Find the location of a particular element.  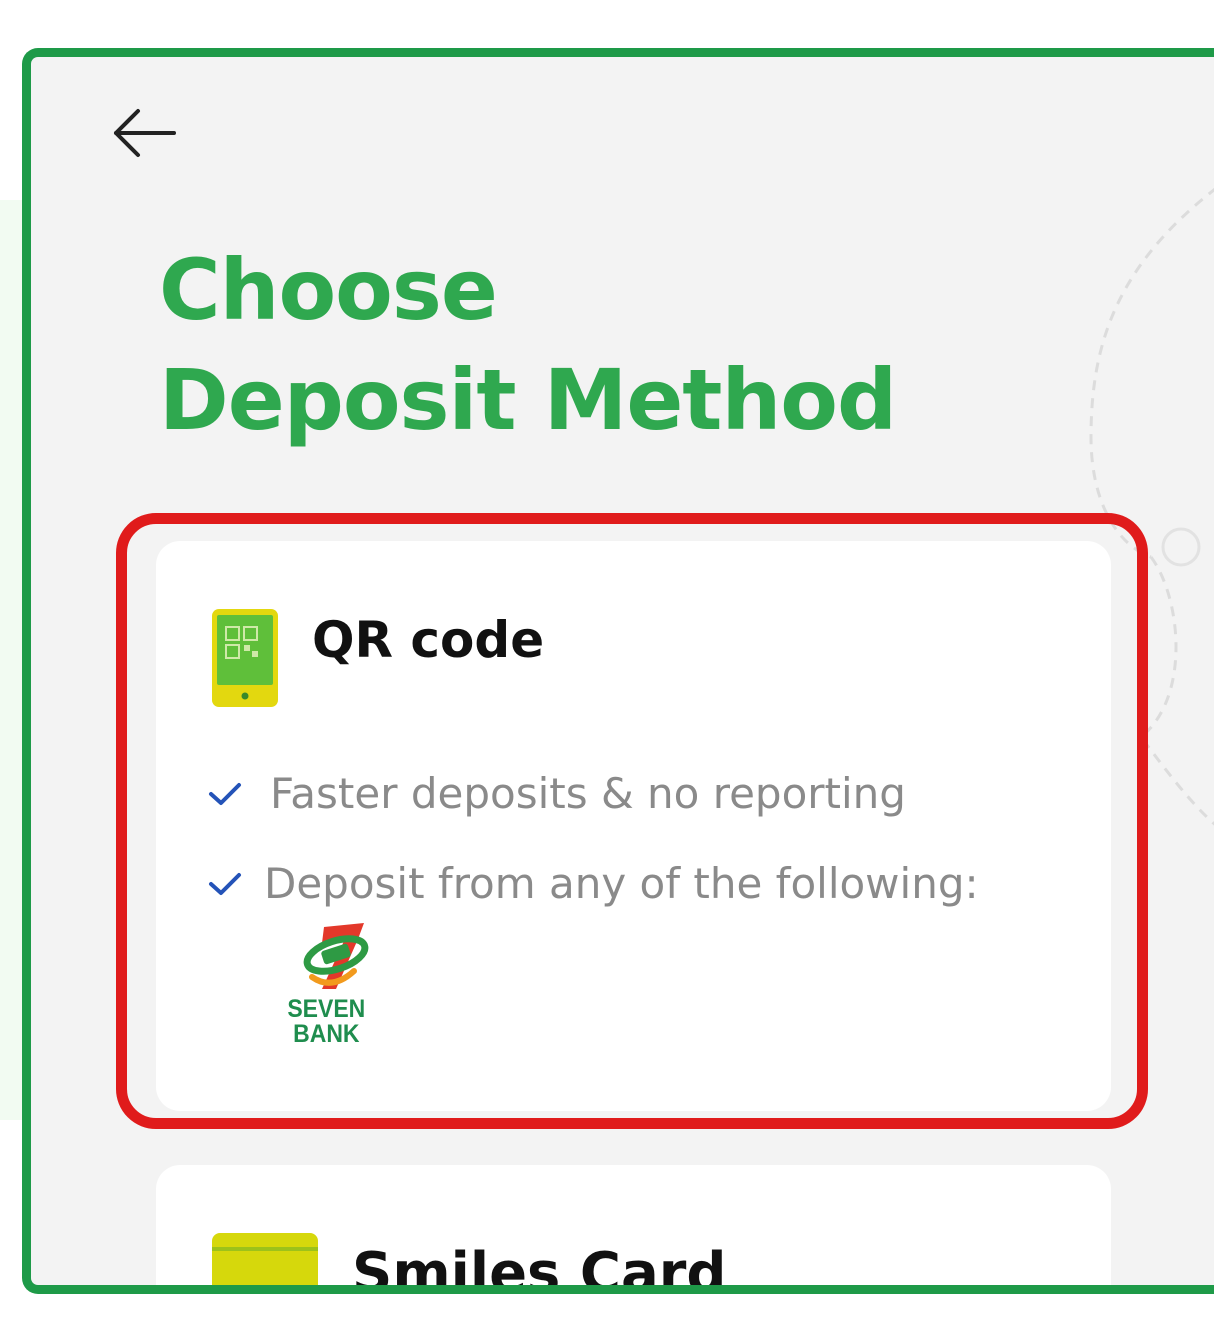

card-icon-stripe is located at coordinates (265, 1249).